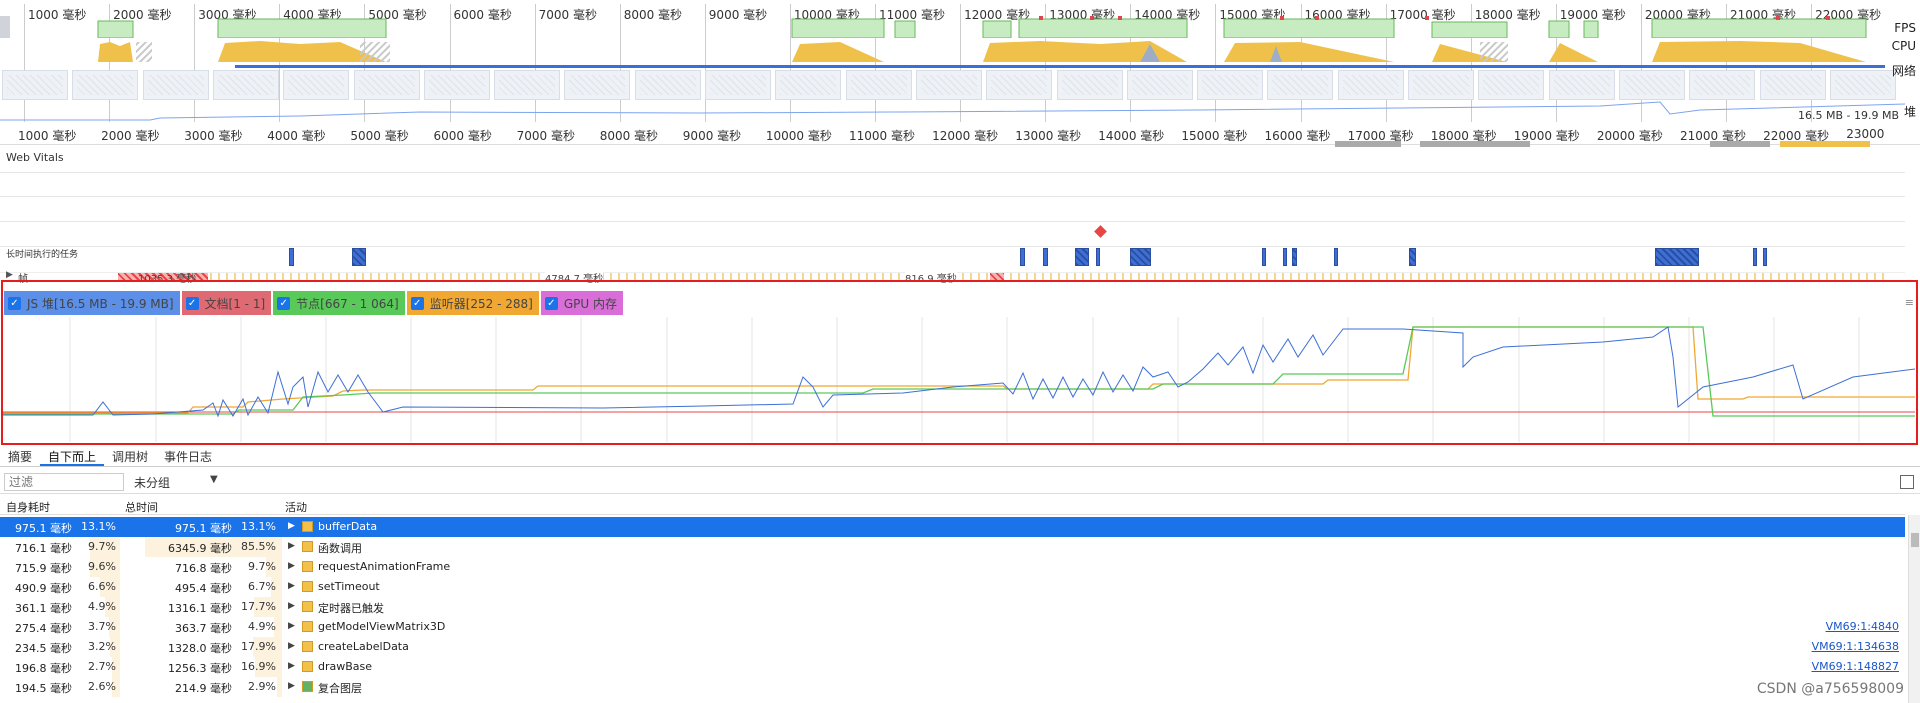  Describe the element at coordinates (43, 628) in the screenshot. I see `self-time-cell: 275.4 毫秒` at that location.